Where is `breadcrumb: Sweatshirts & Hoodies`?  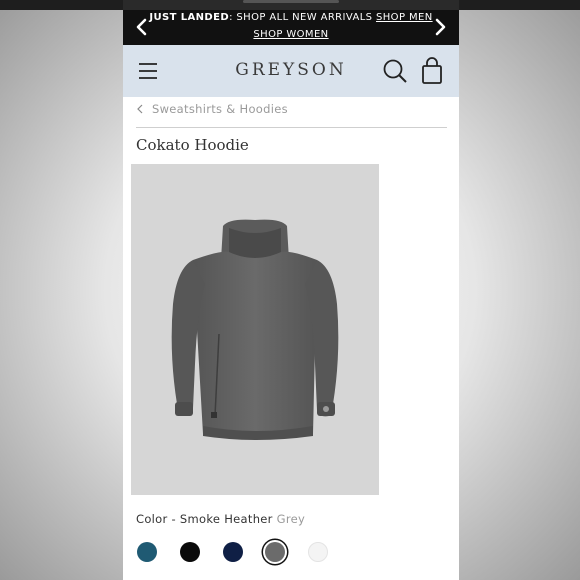 breadcrumb: Sweatshirts & Hoodies is located at coordinates (212, 109).